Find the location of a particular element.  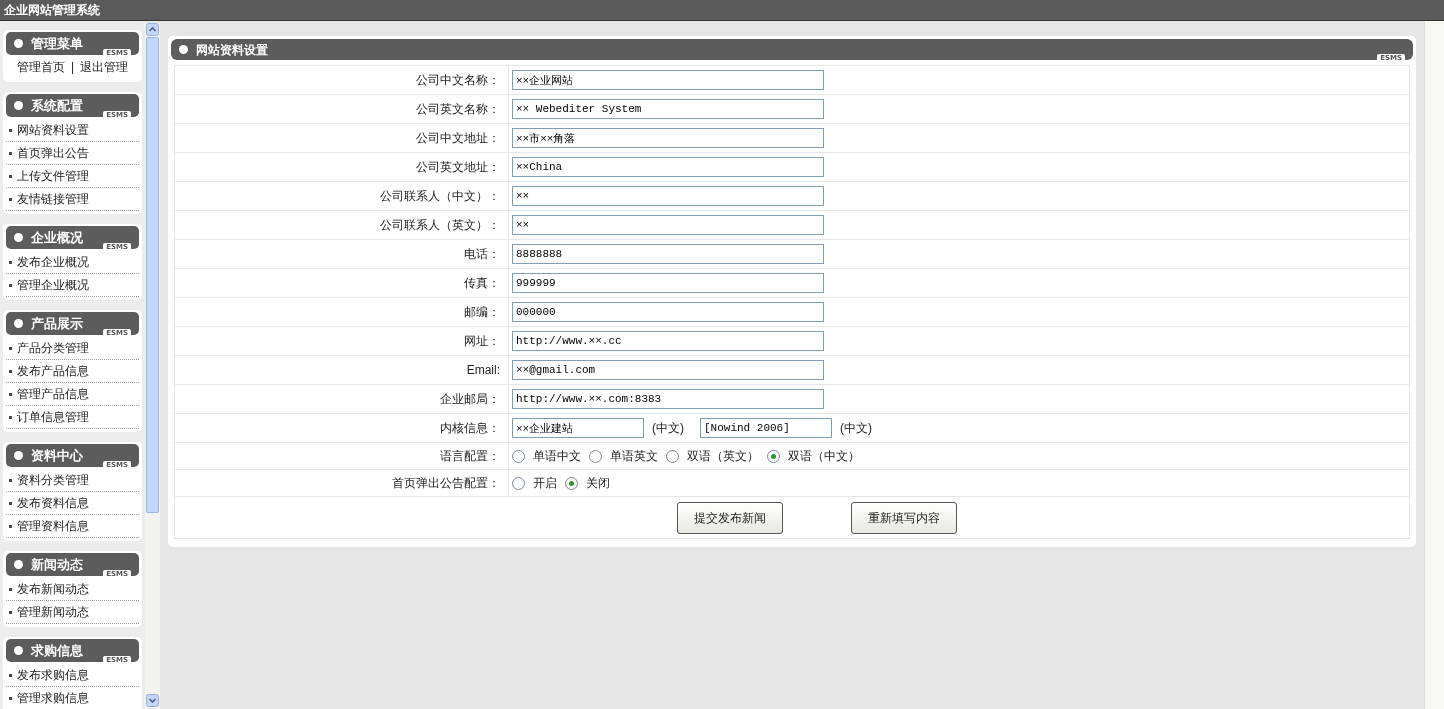

input-field: ××市××角落 is located at coordinates (668, 138).